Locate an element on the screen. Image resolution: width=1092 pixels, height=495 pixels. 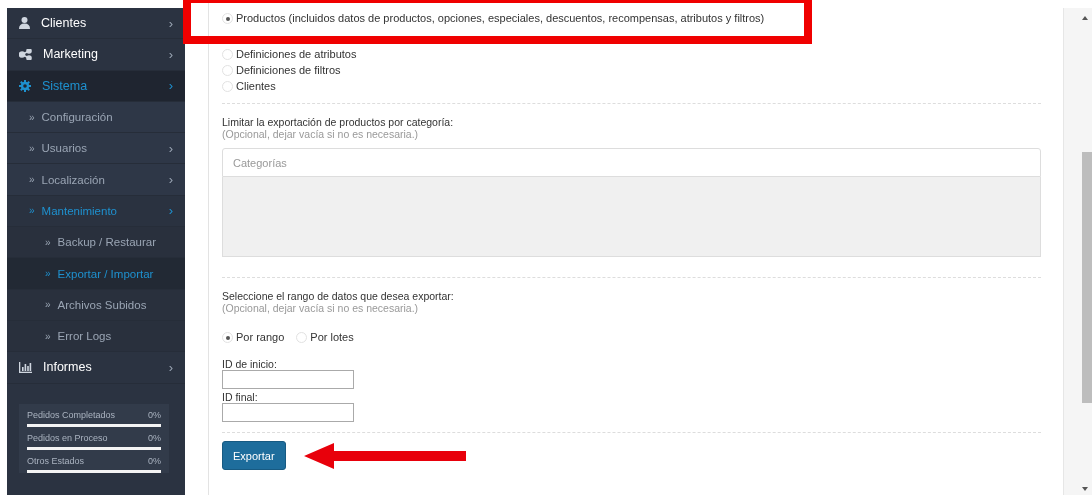
radio-label: Productos (incluidos datos de productos, opciones, especiales, descuentos, recompensas, atributos y filtros) is located at coordinates (500, 18).